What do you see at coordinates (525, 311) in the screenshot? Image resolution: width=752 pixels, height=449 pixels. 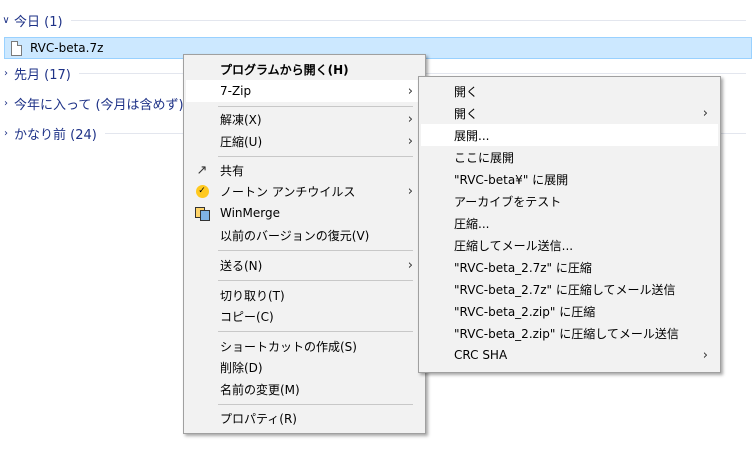 I see `menu-item-label: "RVC-beta_2.zip" に圧縮` at bounding box center [525, 311].